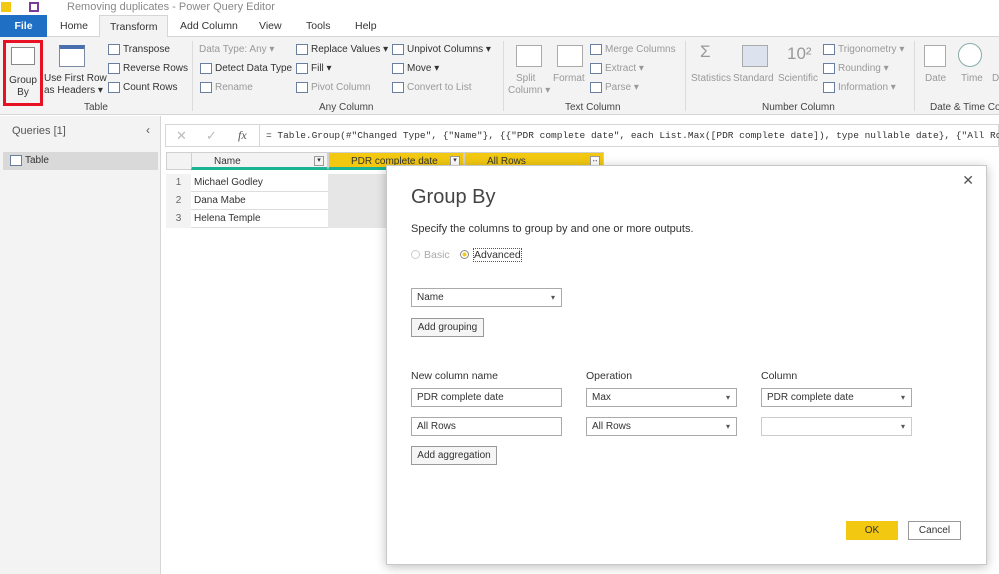  What do you see at coordinates (321, 69) in the screenshot?
I see `fill-label: Fill ▾` at bounding box center [321, 69].